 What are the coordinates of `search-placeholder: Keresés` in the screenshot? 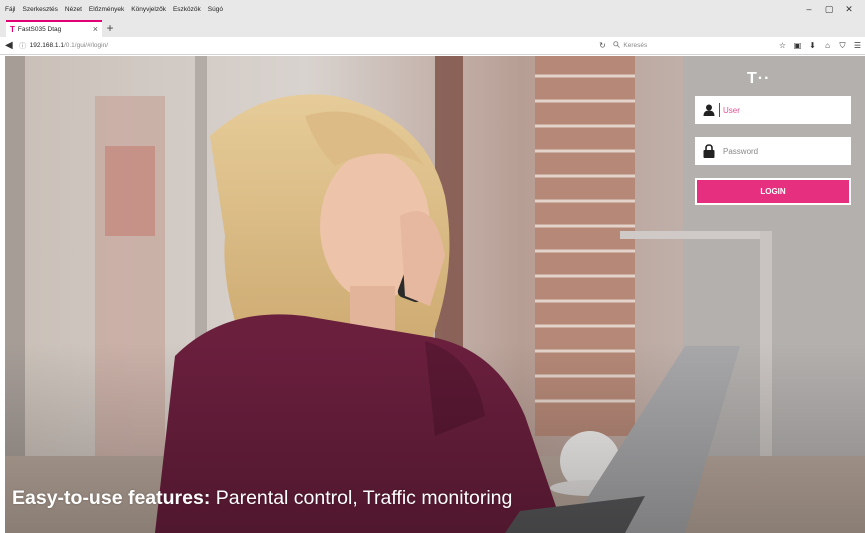 It's located at (635, 45).